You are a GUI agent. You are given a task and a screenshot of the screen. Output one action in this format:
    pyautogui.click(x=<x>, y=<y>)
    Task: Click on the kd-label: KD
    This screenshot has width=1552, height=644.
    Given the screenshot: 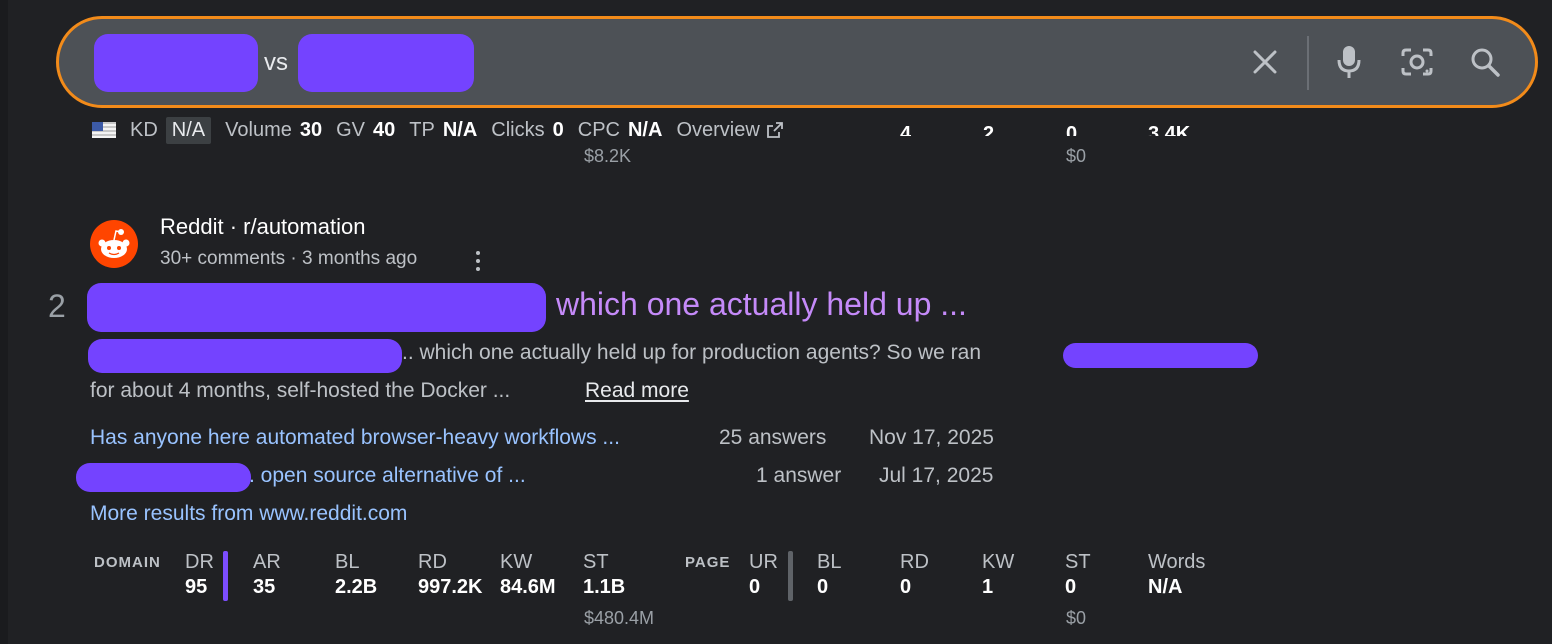 What is the action you would take?
    pyautogui.click(x=144, y=129)
    